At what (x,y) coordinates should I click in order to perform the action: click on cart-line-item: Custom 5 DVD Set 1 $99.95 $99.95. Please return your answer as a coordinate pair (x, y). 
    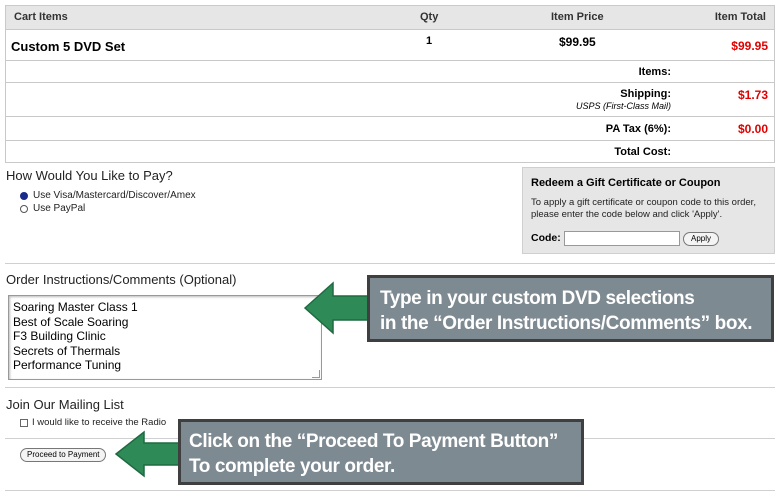
    Looking at the image, I should click on (390, 44).